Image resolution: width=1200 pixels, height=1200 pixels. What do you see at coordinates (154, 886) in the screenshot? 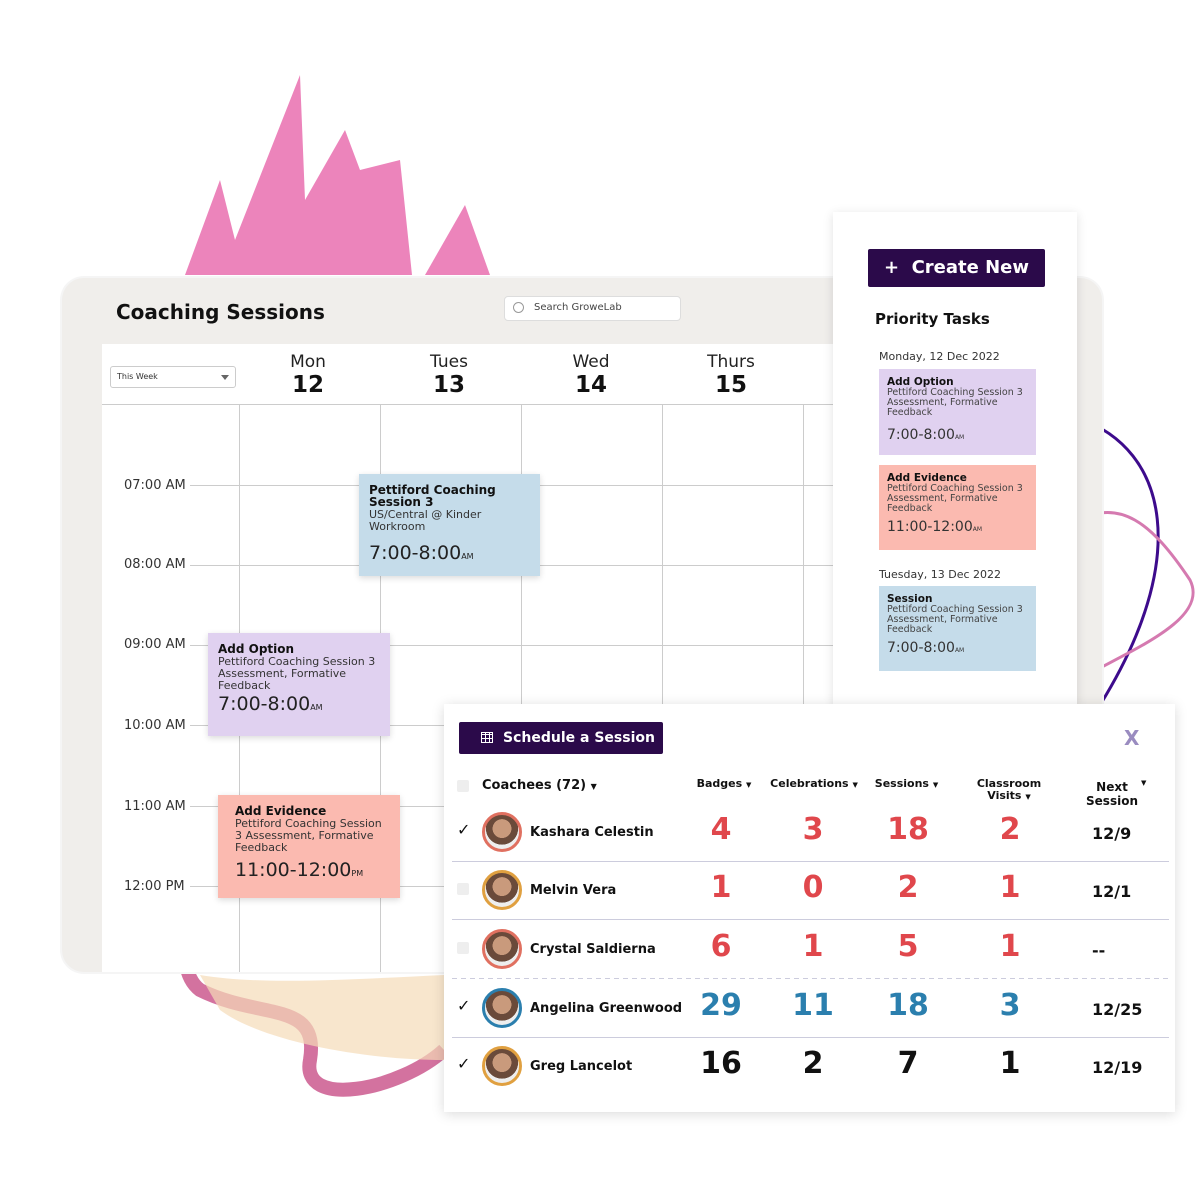
I see `time-label: 12:00 PM` at bounding box center [154, 886].